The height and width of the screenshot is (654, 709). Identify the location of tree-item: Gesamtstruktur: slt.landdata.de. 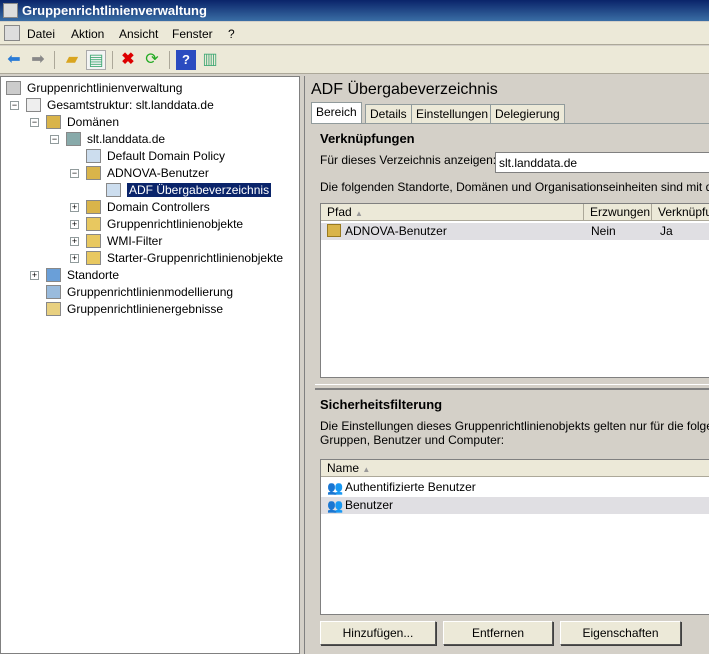
(130, 105).